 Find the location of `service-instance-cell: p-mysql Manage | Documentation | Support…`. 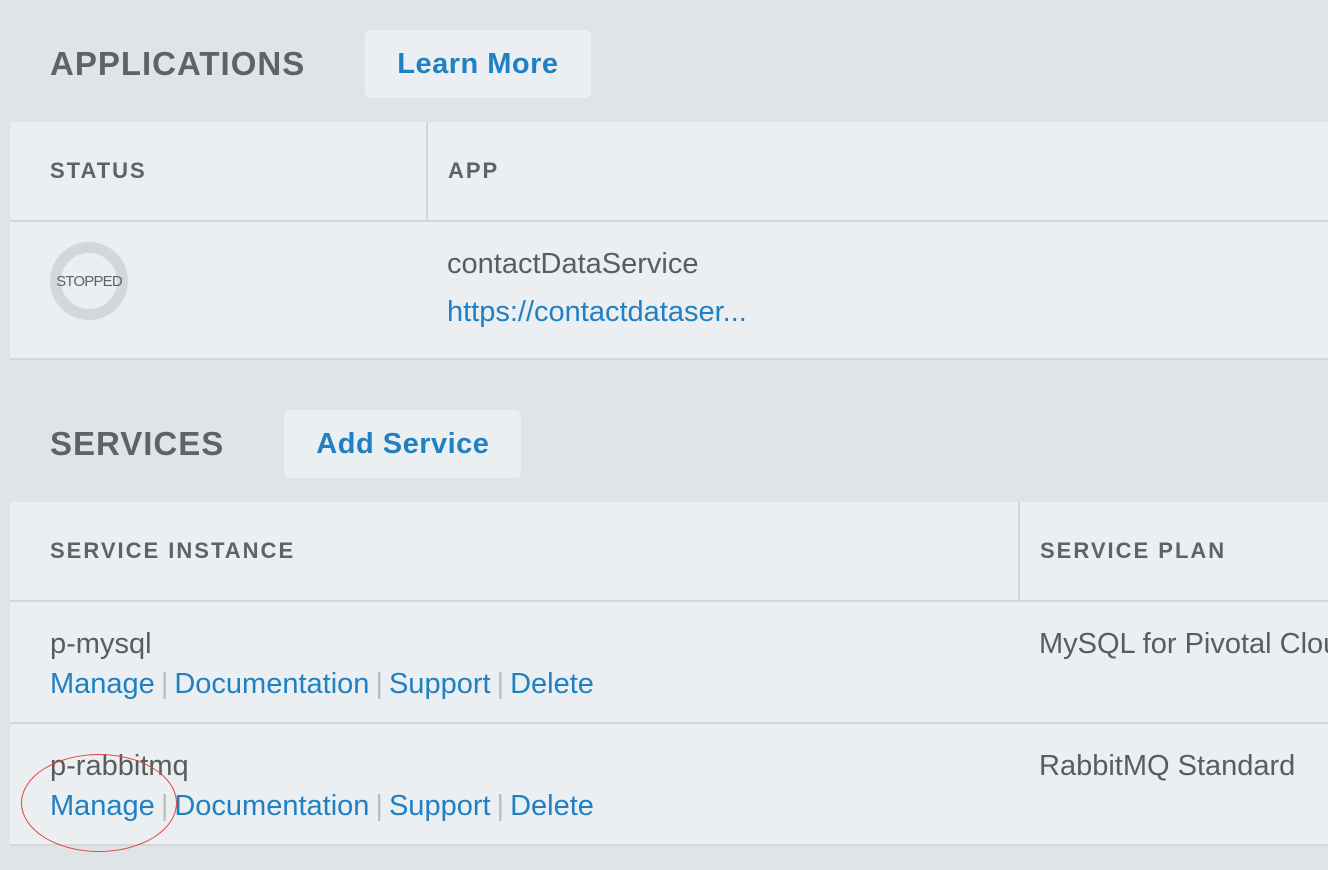

service-instance-cell: p-mysql Manage | Documentation | Support… is located at coordinates (515, 662).